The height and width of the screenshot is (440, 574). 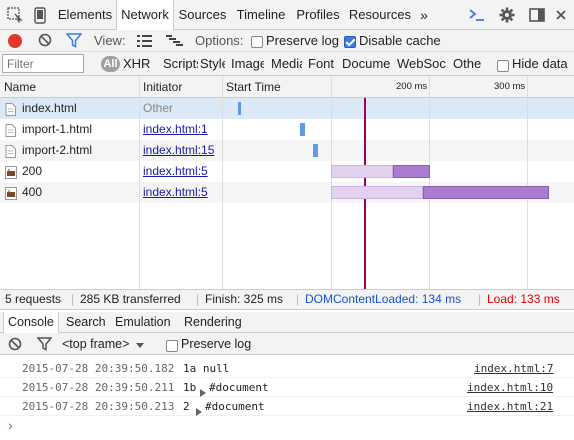 What do you see at coordinates (139, 345) in the screenshot?
I see `chevron-down-icon` at bounding box center [139, 345].